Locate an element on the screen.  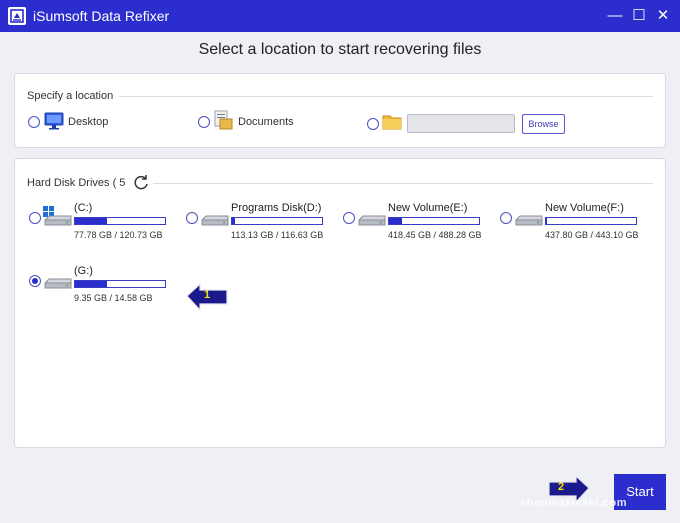
drives-section-label: Hard Disk Drives ( 5 ) is located at coordinates (83, 183).